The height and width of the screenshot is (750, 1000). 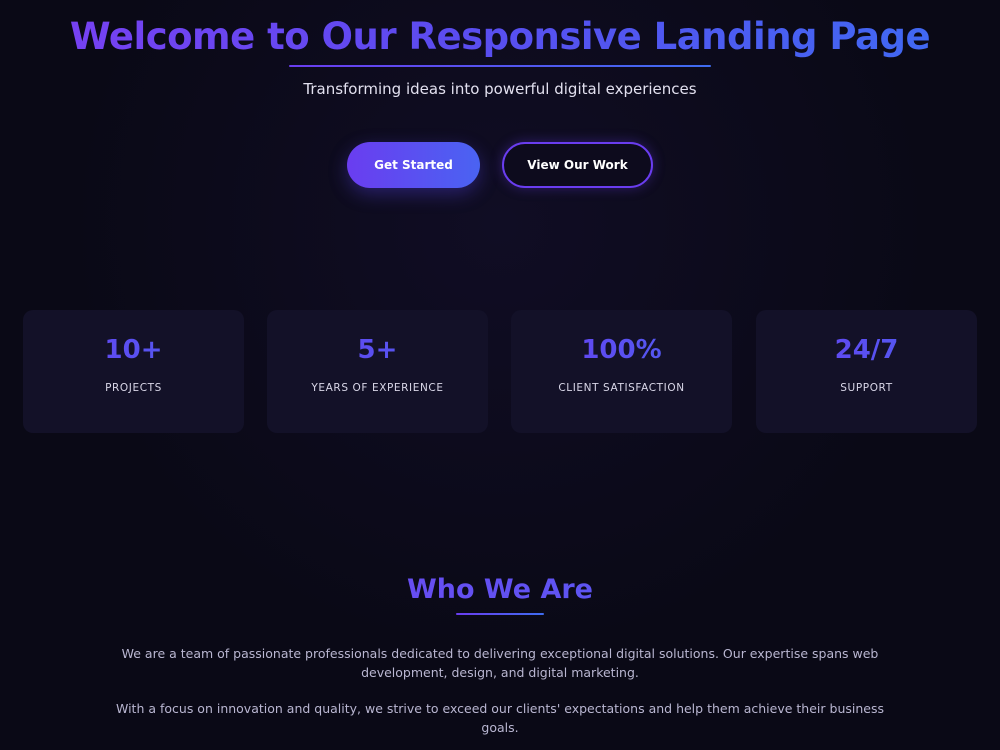 I want to click on stat-label: PROJECTS, so click(x=133, y=388).